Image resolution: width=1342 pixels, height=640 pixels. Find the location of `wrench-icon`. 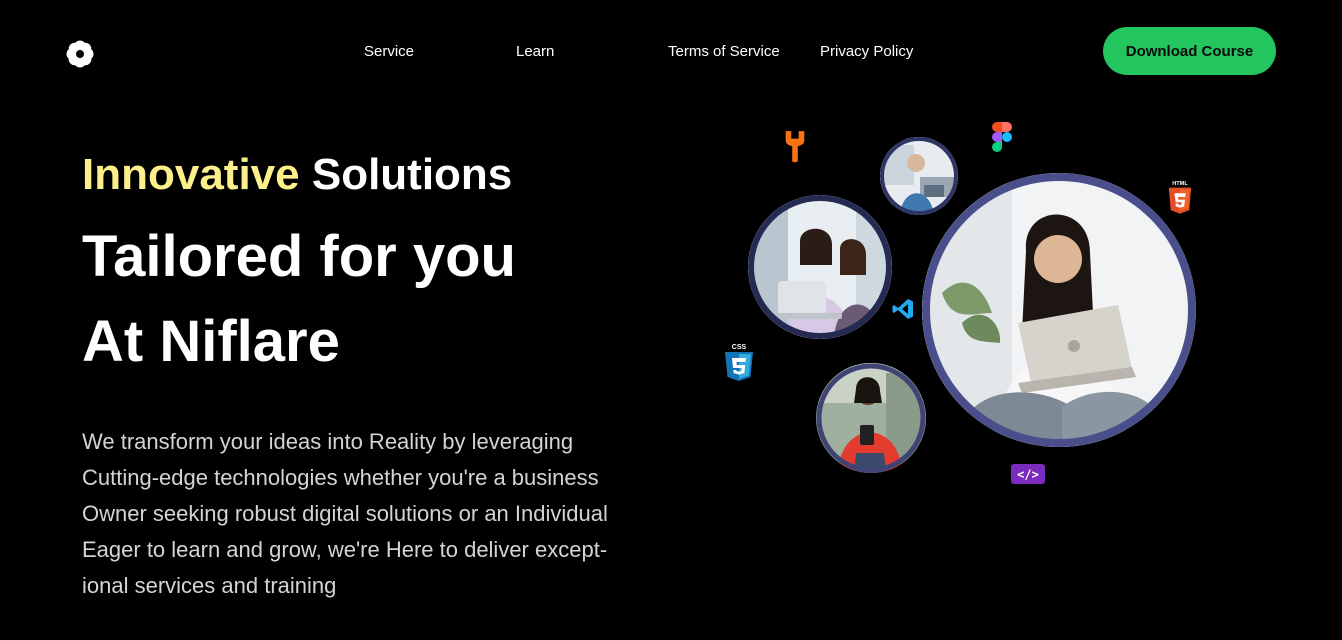

wrench-icon is located at coordinates (795, 147).